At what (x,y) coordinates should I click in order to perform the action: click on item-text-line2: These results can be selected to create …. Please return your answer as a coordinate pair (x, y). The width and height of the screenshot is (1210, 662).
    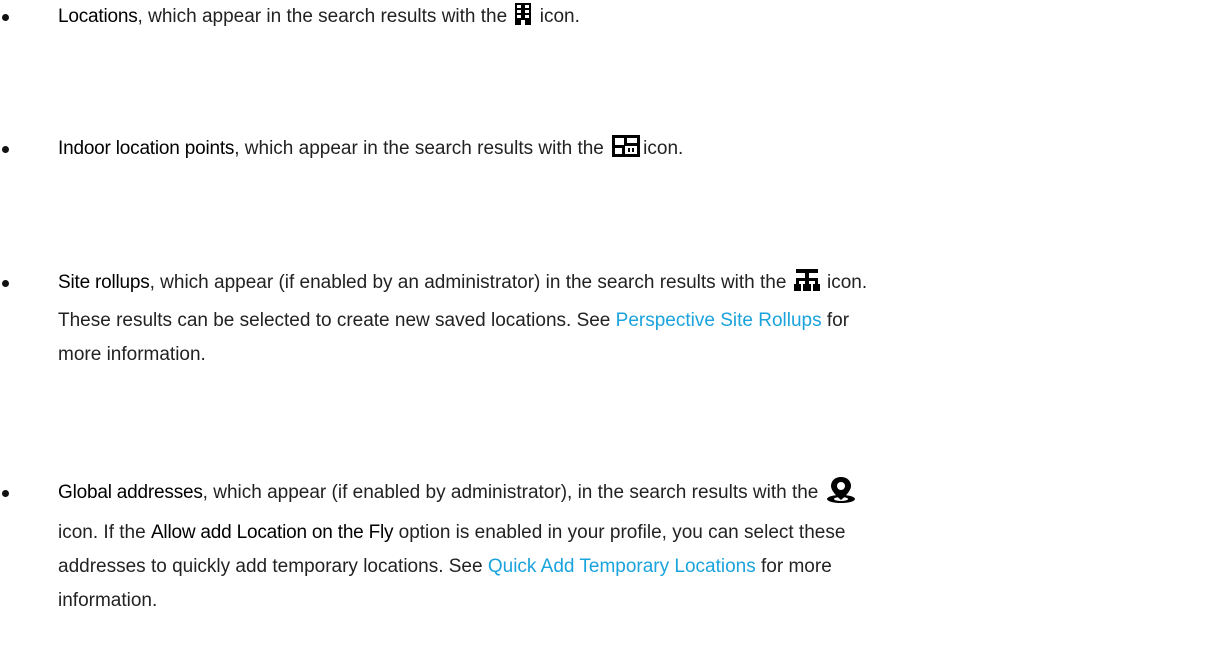
    Looking at the image, I should click on (337, 320).